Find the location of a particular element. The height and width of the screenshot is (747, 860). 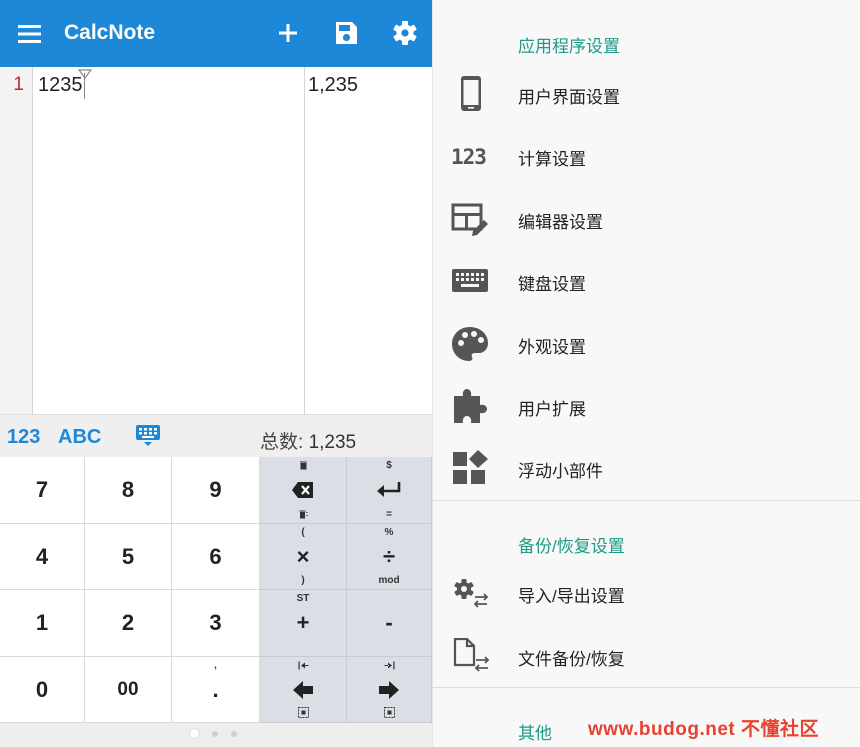

key-multiply: ( × ) is located at coordinates (303, 557).